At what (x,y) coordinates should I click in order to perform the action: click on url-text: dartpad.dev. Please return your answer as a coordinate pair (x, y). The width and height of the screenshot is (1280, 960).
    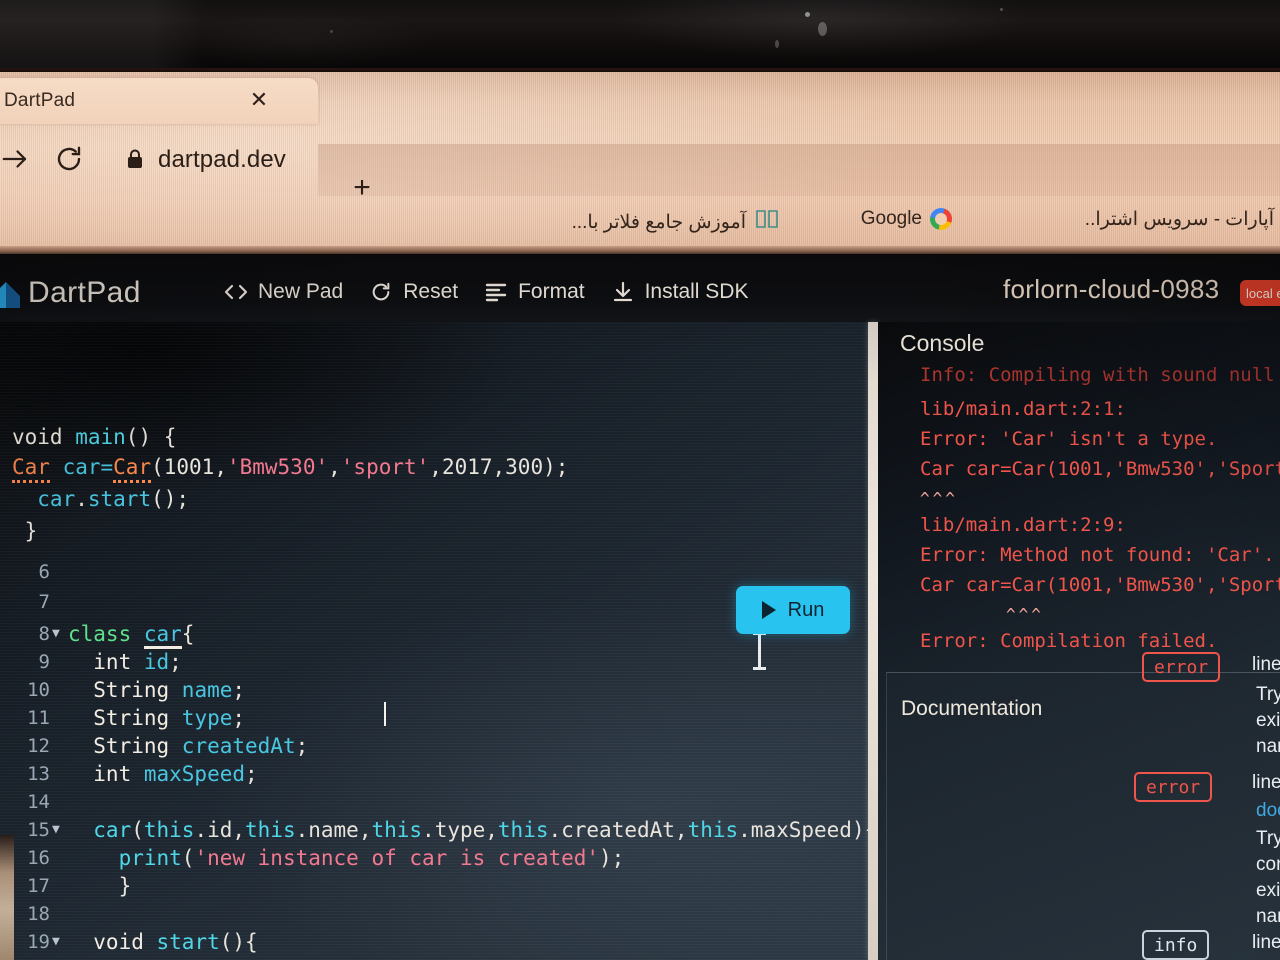
    Looking at the image, I should click on (222, 160).